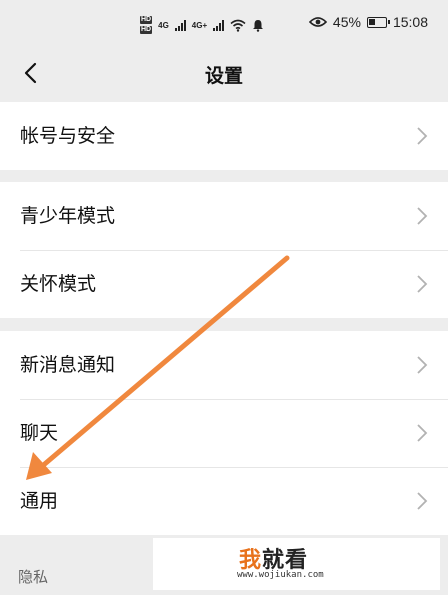  I want to click on menu-item-label: 新消息通知, so click(68, 365).